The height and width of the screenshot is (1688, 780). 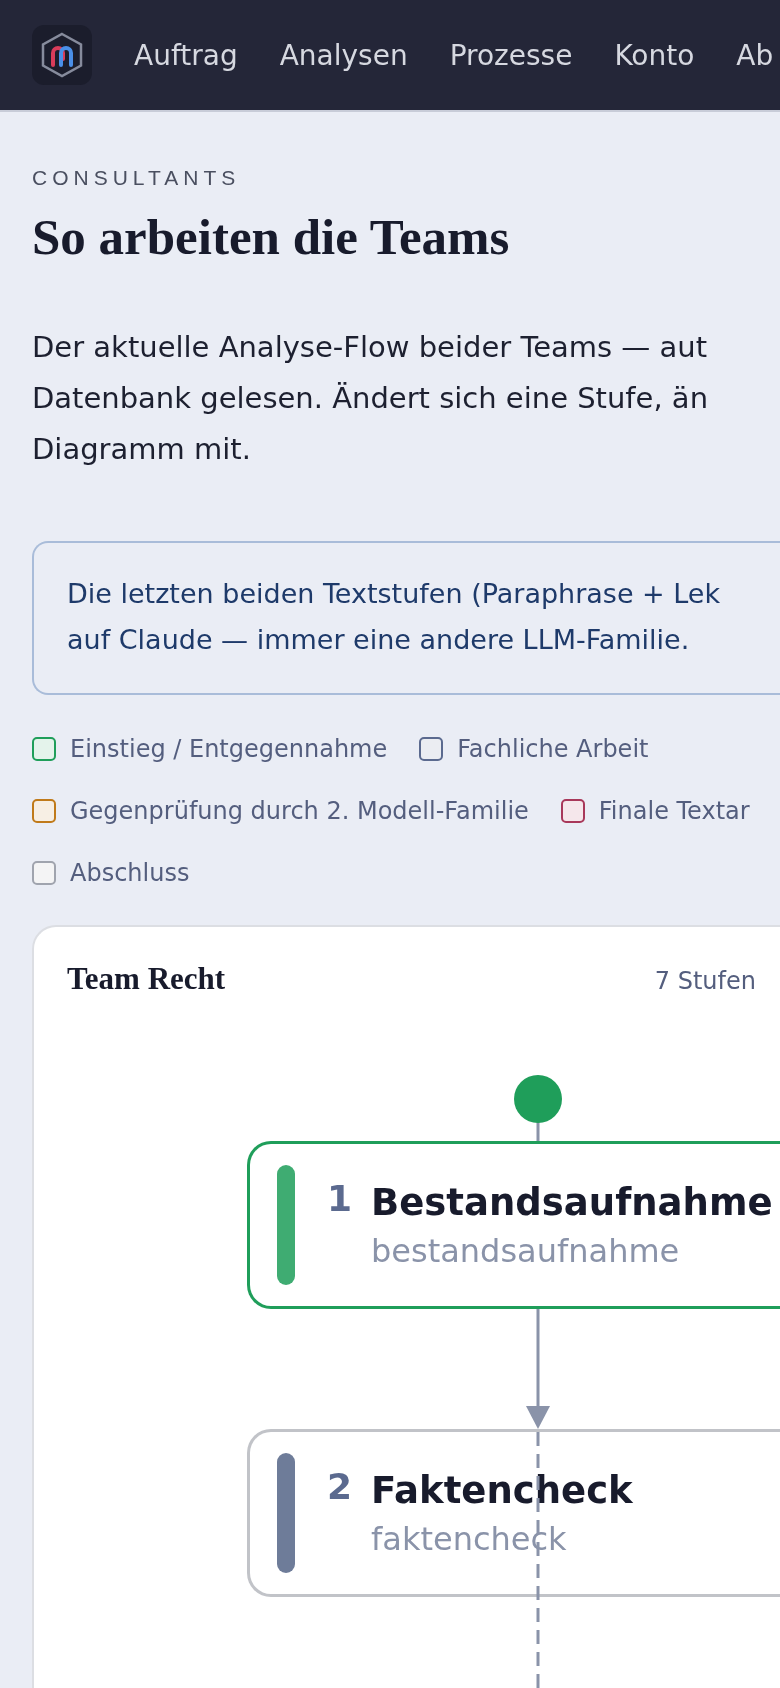 I want to click on nav-link: Ab, so click(x=755, y=55).